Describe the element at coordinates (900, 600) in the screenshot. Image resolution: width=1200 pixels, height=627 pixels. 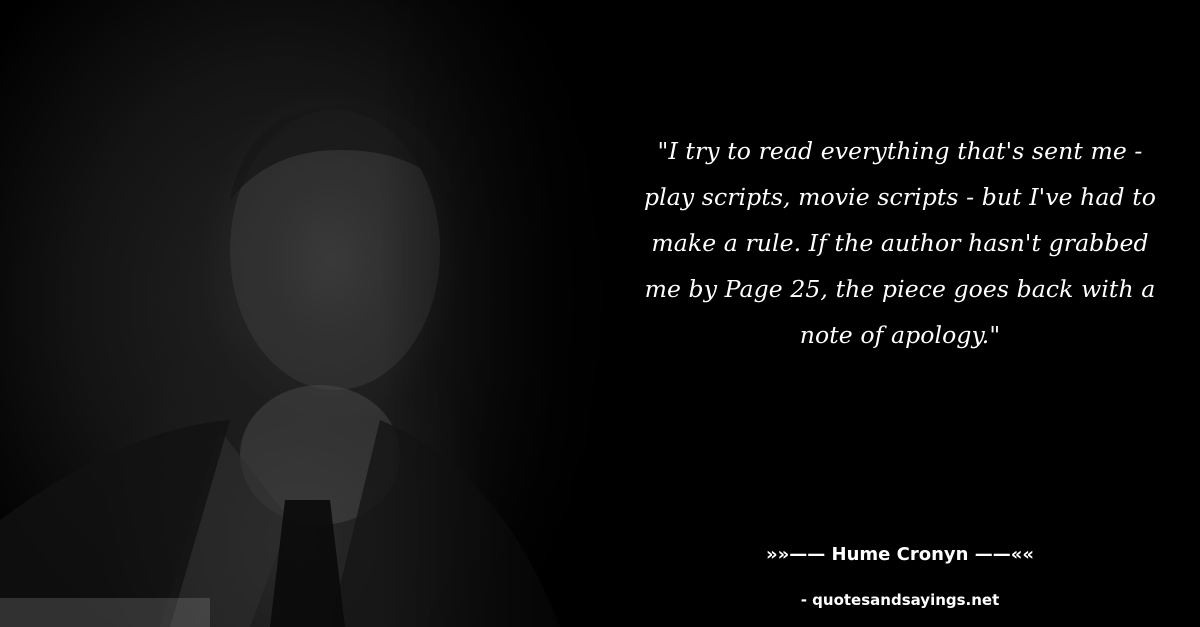
I see `source-credit: - quotesandsayings.net` at that location.